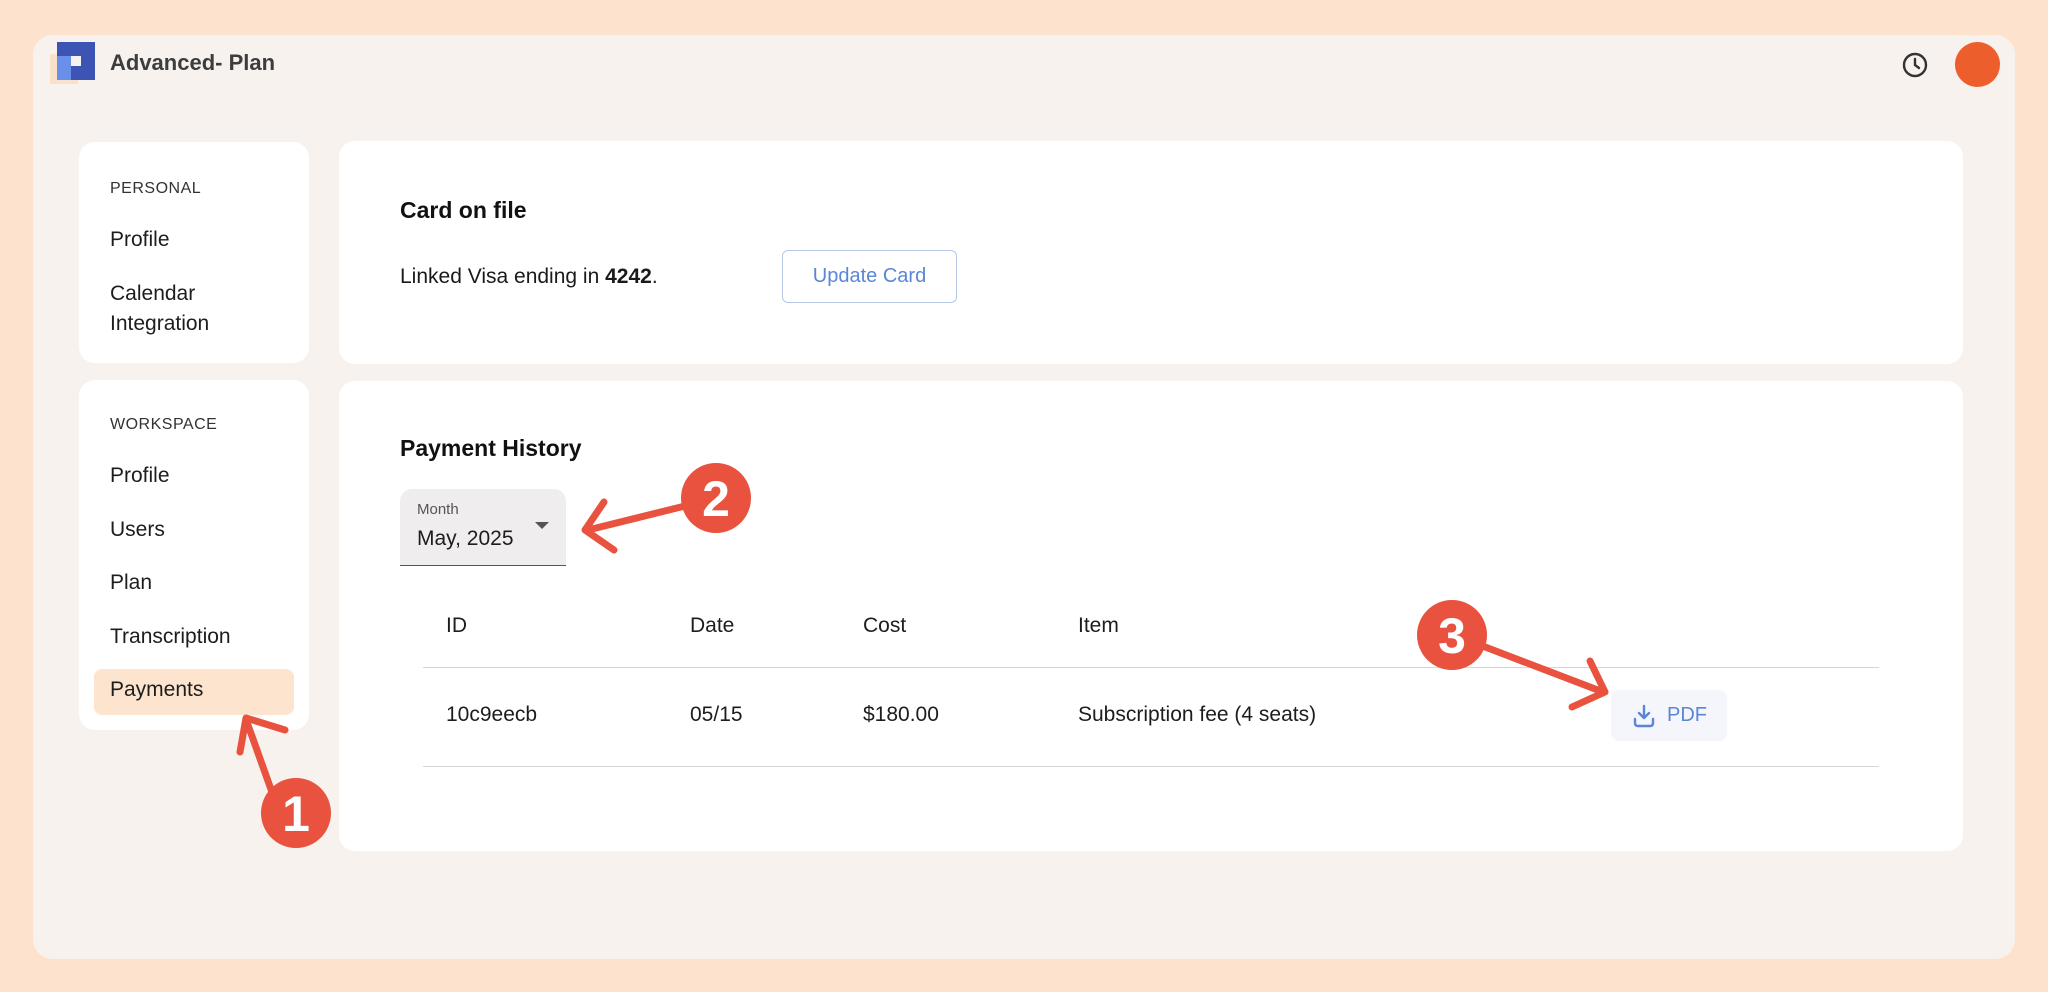 Image resolution: width=2048 pixels, height=992 pixels. What do you see at coordinates (503, 276) in the screenshot?
I see `linked-card-prefix: Linked Visa ending in` at bounding box center [503, 276].